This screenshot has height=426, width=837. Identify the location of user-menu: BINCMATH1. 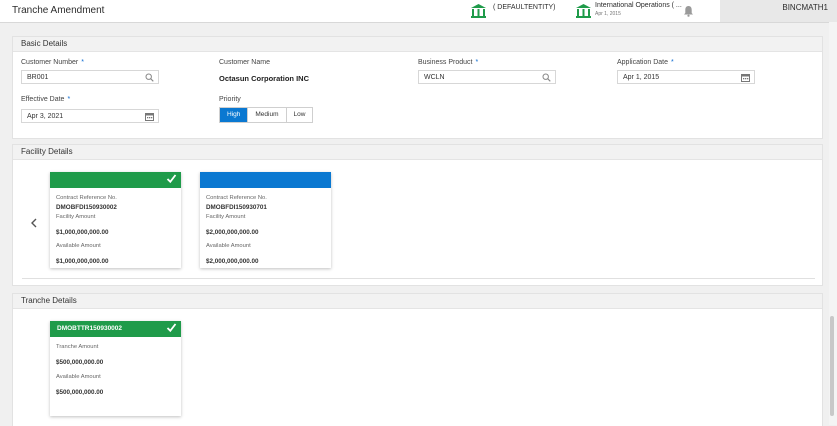
(778, 11).